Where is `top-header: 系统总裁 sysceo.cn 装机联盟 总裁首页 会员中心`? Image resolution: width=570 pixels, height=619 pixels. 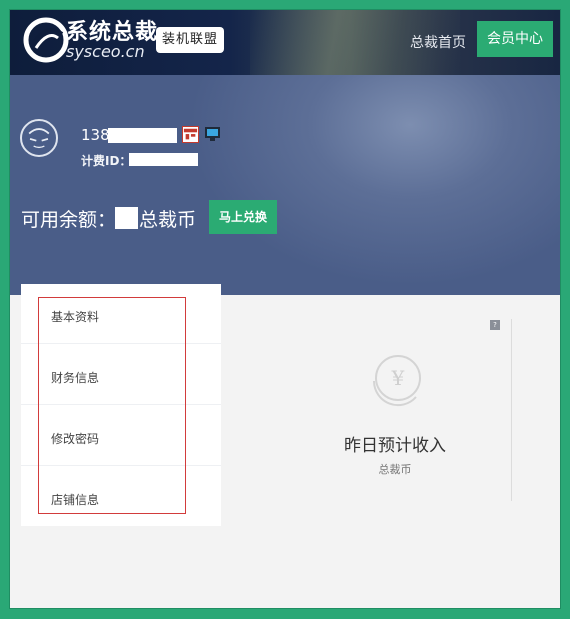
top-header: 系统总裁 sysceo.cn 装机联盟 总裁首页 会员中心 is located at coordinates (285, 42).